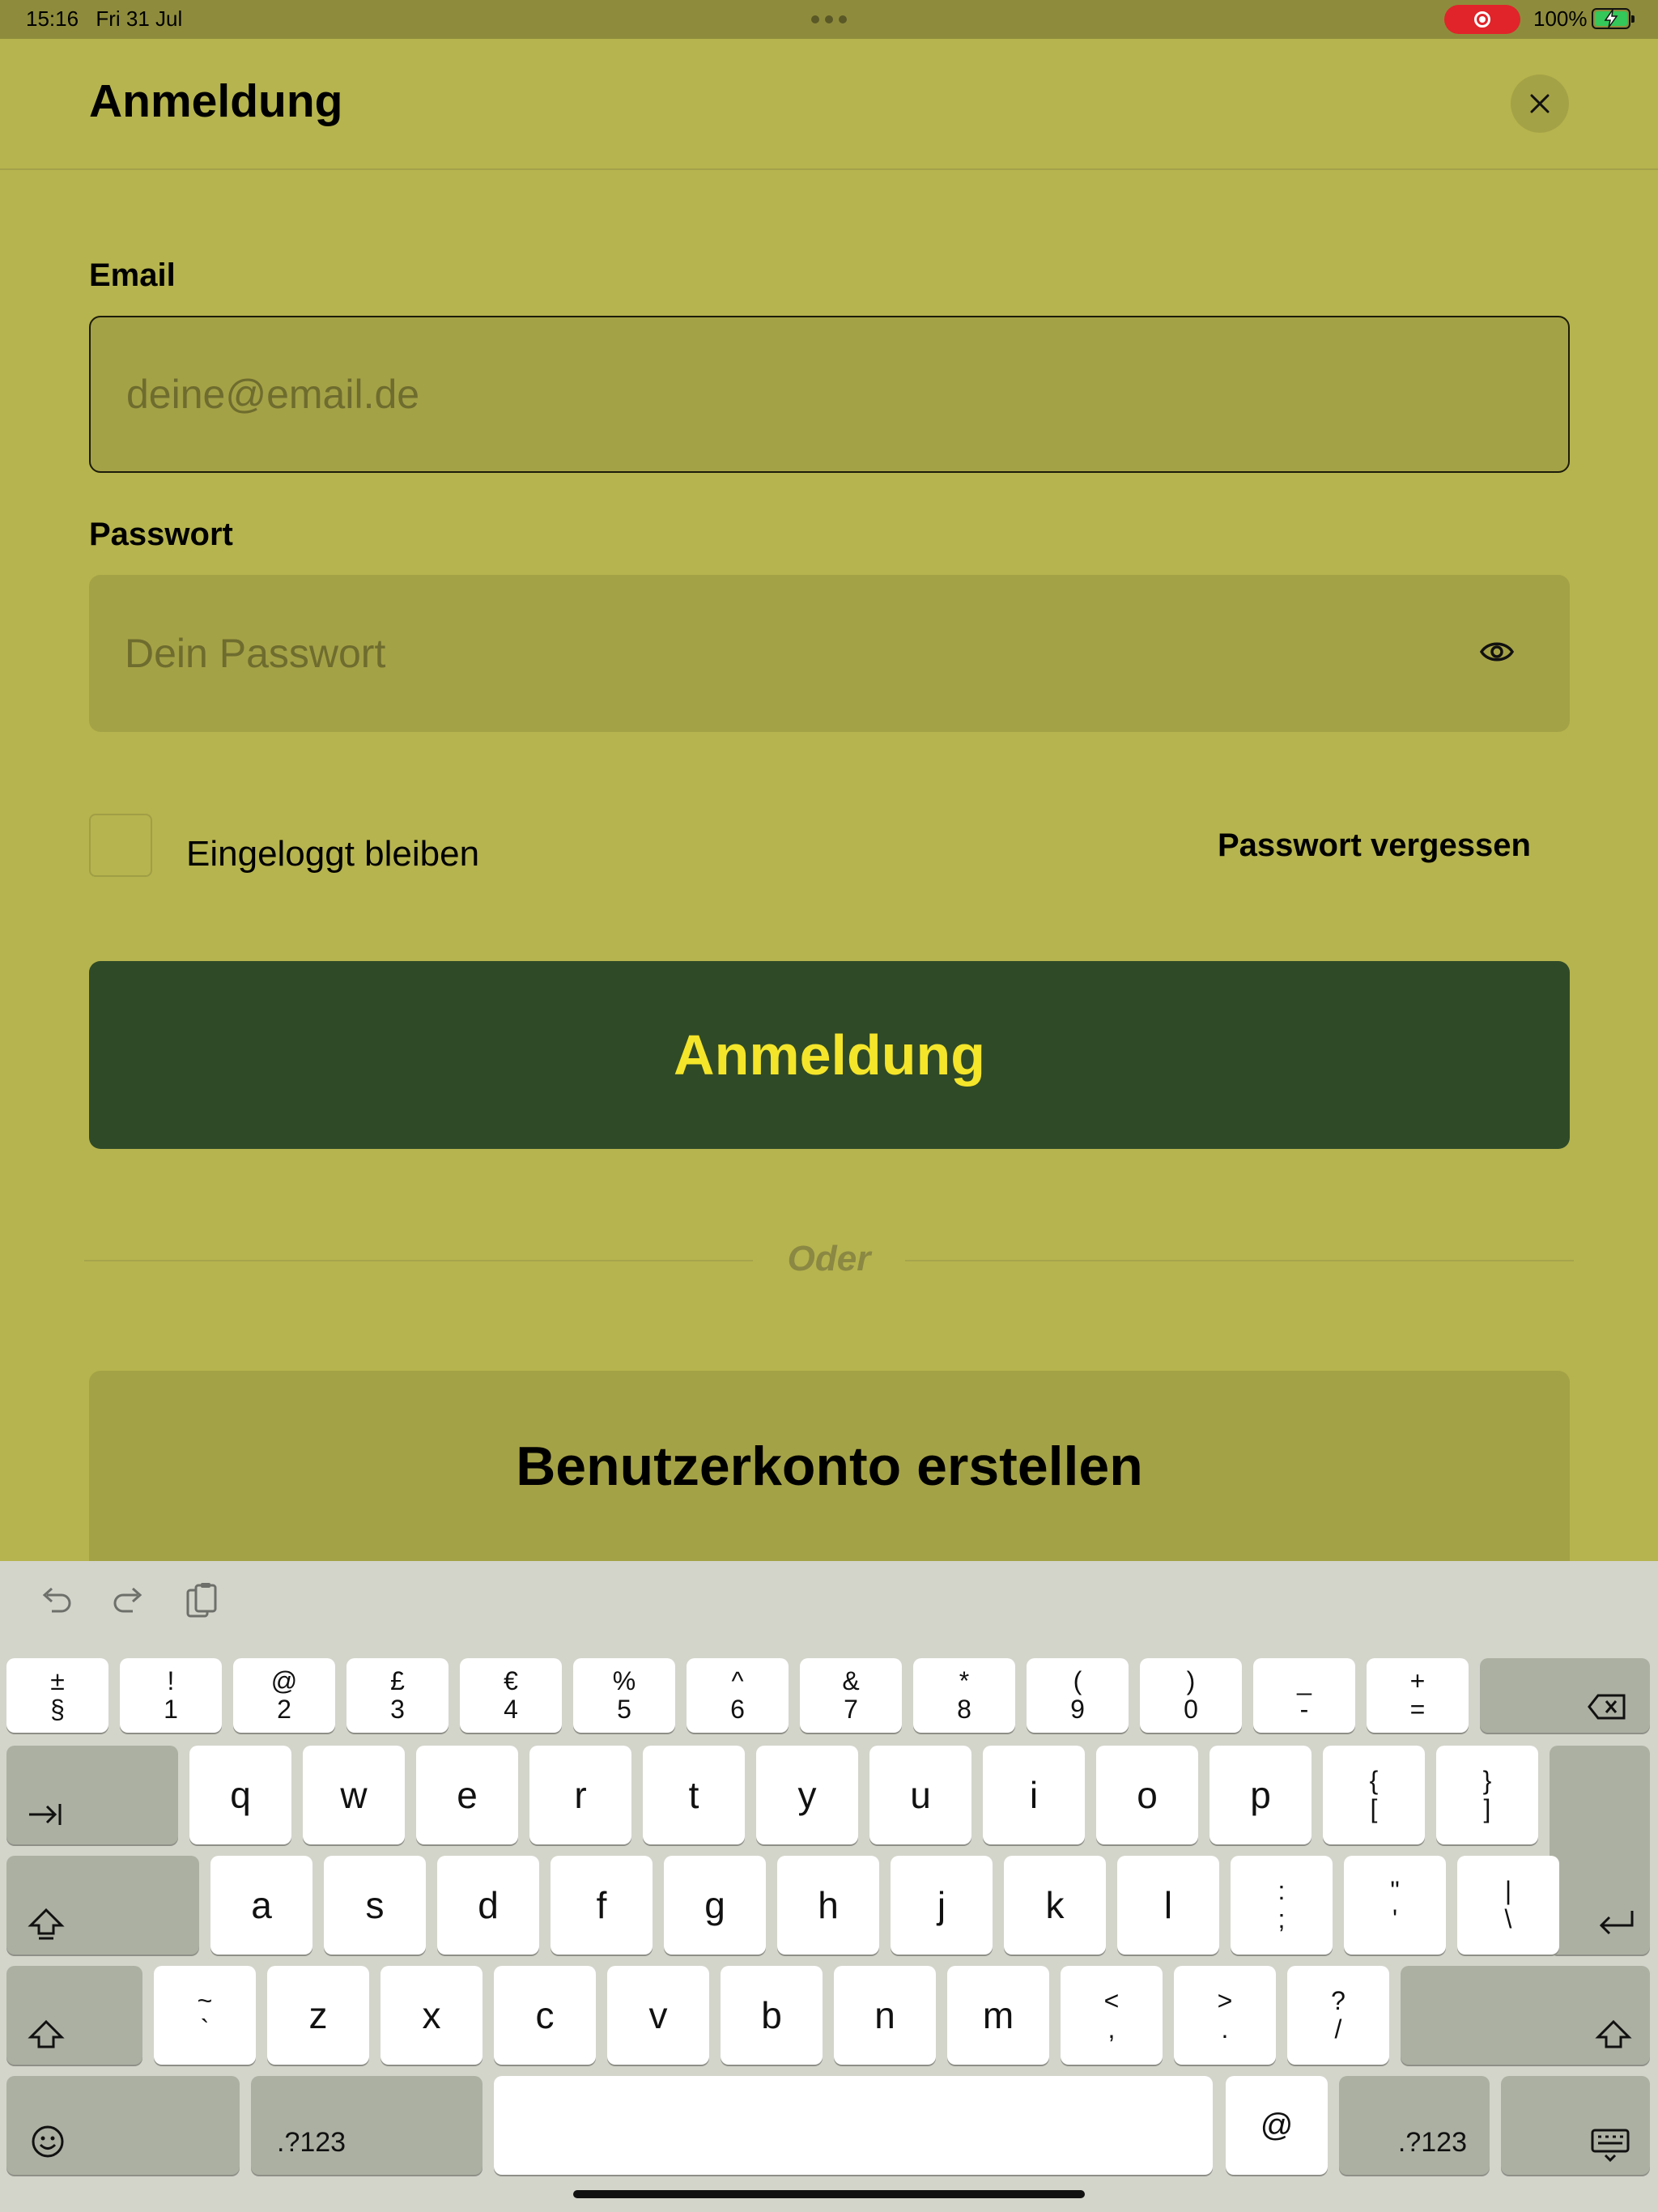  What do you see at coordinates (1374, 845) in the screenshot?
I see `forgot-password-link: Passwort vergessen` at bounding box center [1374, 845].